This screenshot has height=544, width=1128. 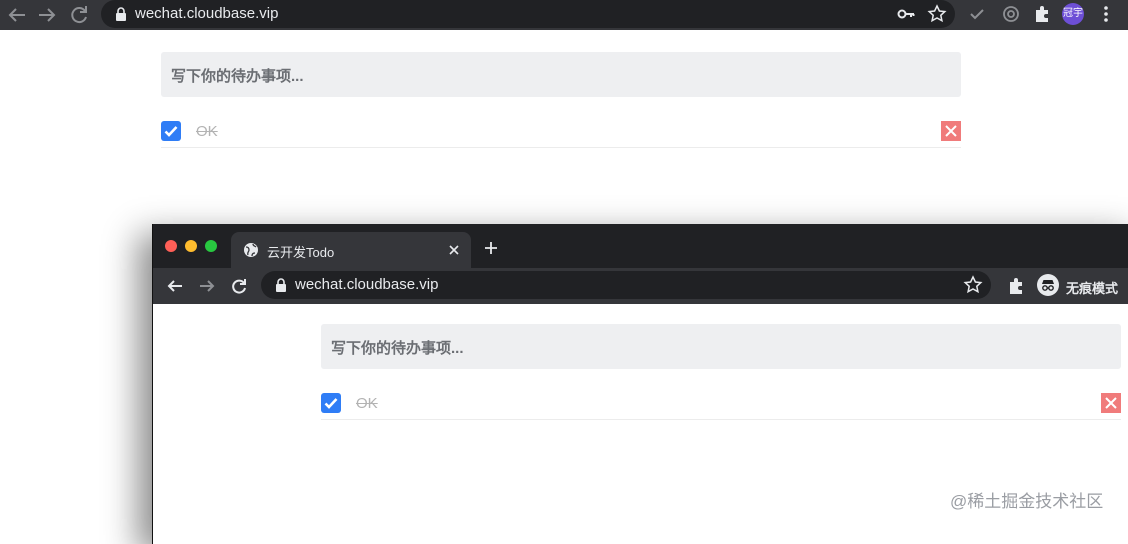 What do you see at coordinates (1092, 287) in the screenshot?
I see `incognito-label: 无痕模式` at bounding box center [1092, 287].